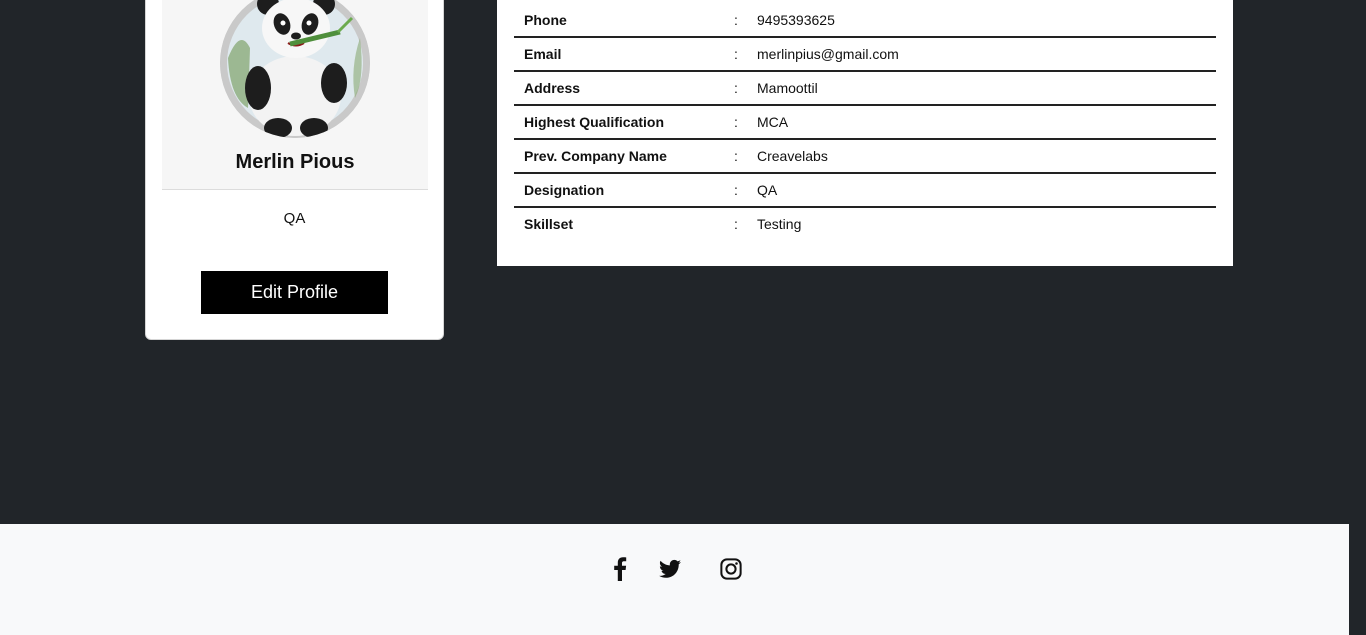 This screenshot has height=635, width=1366. What do you see at coordinates (543, 54) in the screenshot?
I see `detail-label: Email` at bounding box center [543, 54].